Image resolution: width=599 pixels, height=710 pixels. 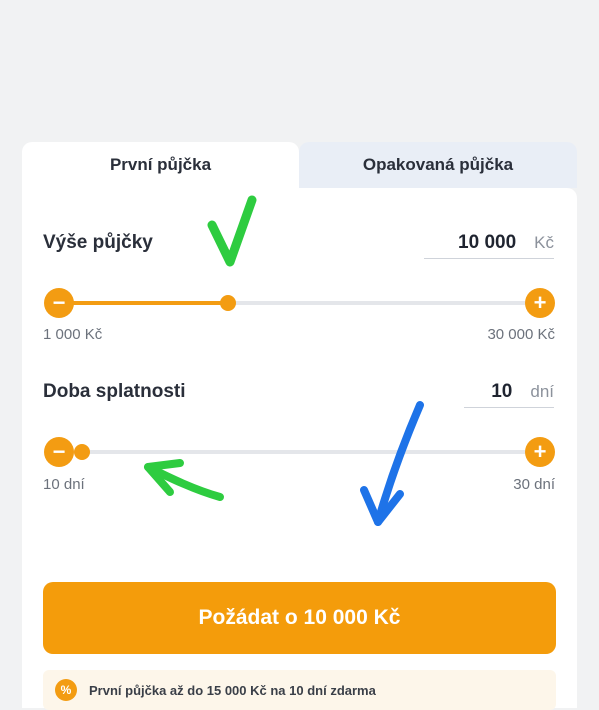 What do you see at coordinates (160, 165) in the screenshot?
I see `tab-first-loan: První půjčka` at bounding box center [160, 165].